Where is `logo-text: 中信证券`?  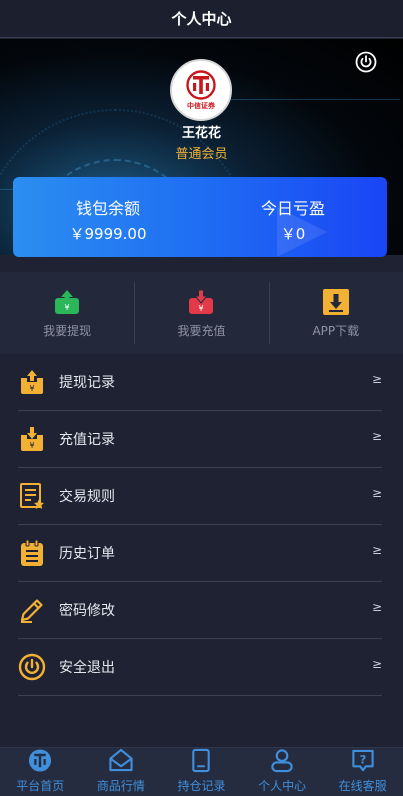
logo-text: 中信证券 is located at coordinates (201, 105).